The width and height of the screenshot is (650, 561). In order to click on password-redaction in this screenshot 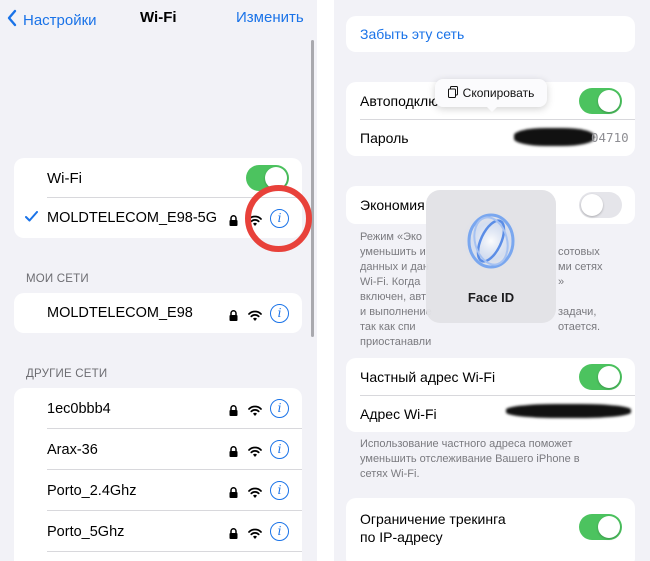, I will do `click(554, 137)`.